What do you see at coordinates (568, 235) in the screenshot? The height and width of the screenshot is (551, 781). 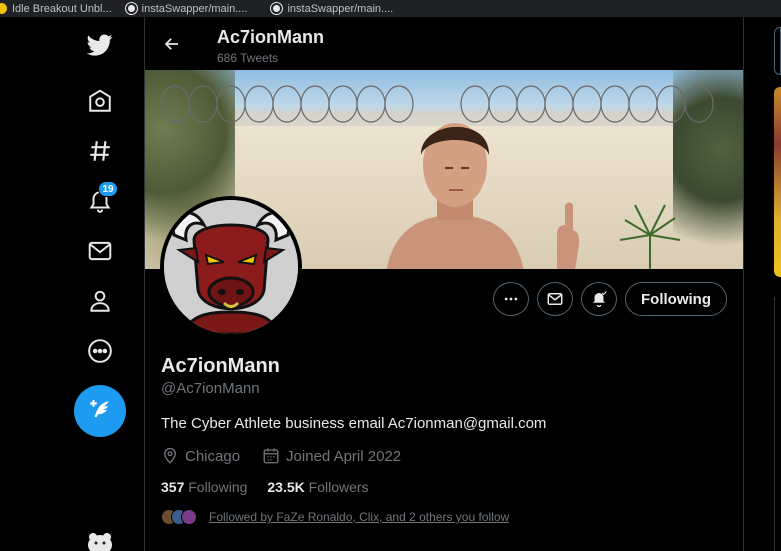 I see `banner-hand` at bounding box center [568, 235].